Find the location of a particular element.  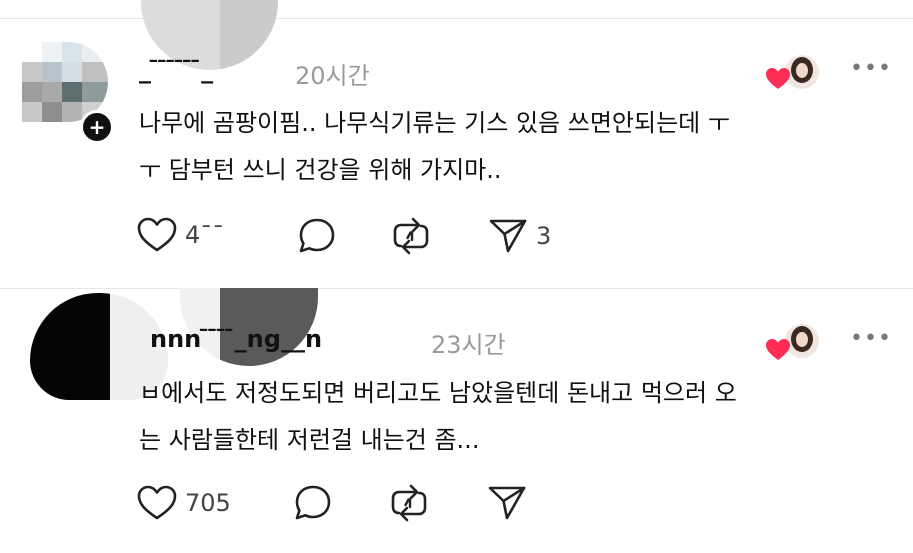

username: nnn ̄ ̄ ̄ ̄_ng__n is located at coordinates (236, 339).